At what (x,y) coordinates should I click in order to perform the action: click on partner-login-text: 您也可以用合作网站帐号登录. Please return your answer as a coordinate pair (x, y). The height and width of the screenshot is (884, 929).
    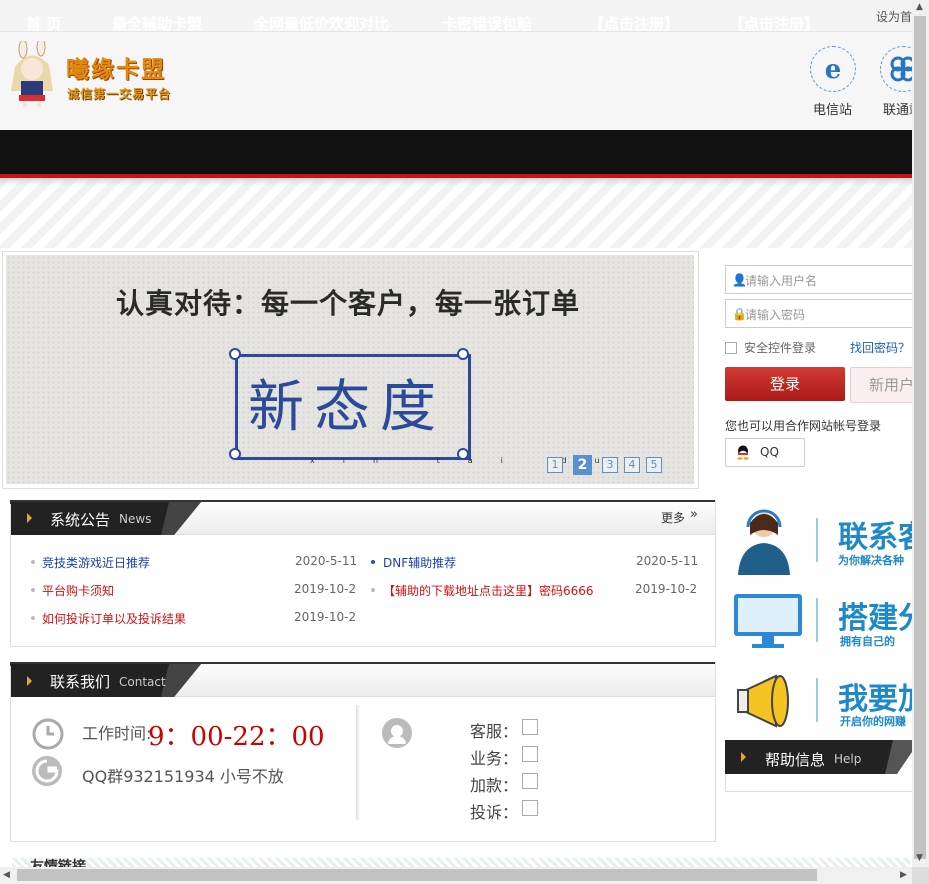
    Looking at the image, I should click on (803, 426).